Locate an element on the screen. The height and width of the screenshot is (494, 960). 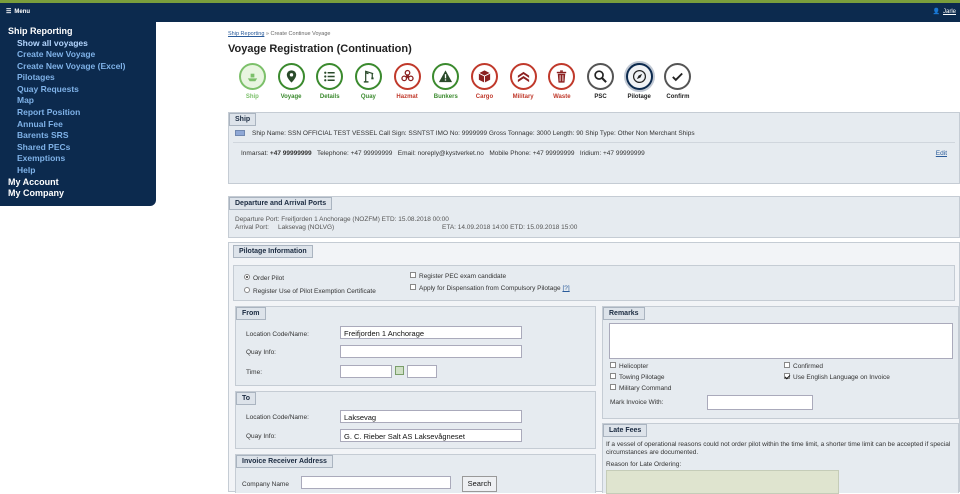
mark-invoice-input is located at coordinates (760, 402).